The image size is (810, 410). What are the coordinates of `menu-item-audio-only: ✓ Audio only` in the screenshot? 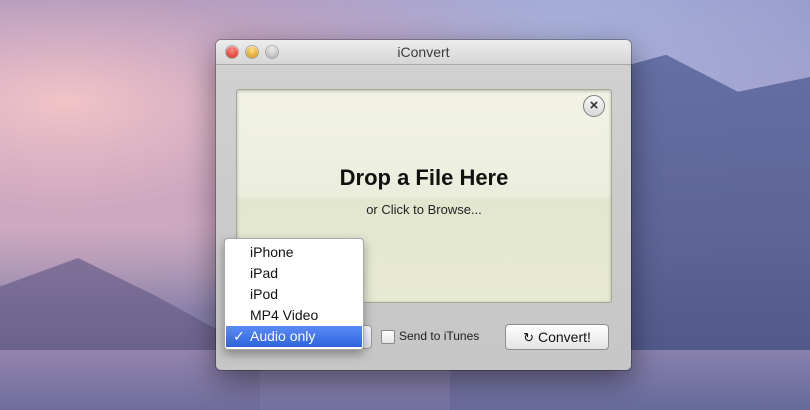 It's located at (294, 336).